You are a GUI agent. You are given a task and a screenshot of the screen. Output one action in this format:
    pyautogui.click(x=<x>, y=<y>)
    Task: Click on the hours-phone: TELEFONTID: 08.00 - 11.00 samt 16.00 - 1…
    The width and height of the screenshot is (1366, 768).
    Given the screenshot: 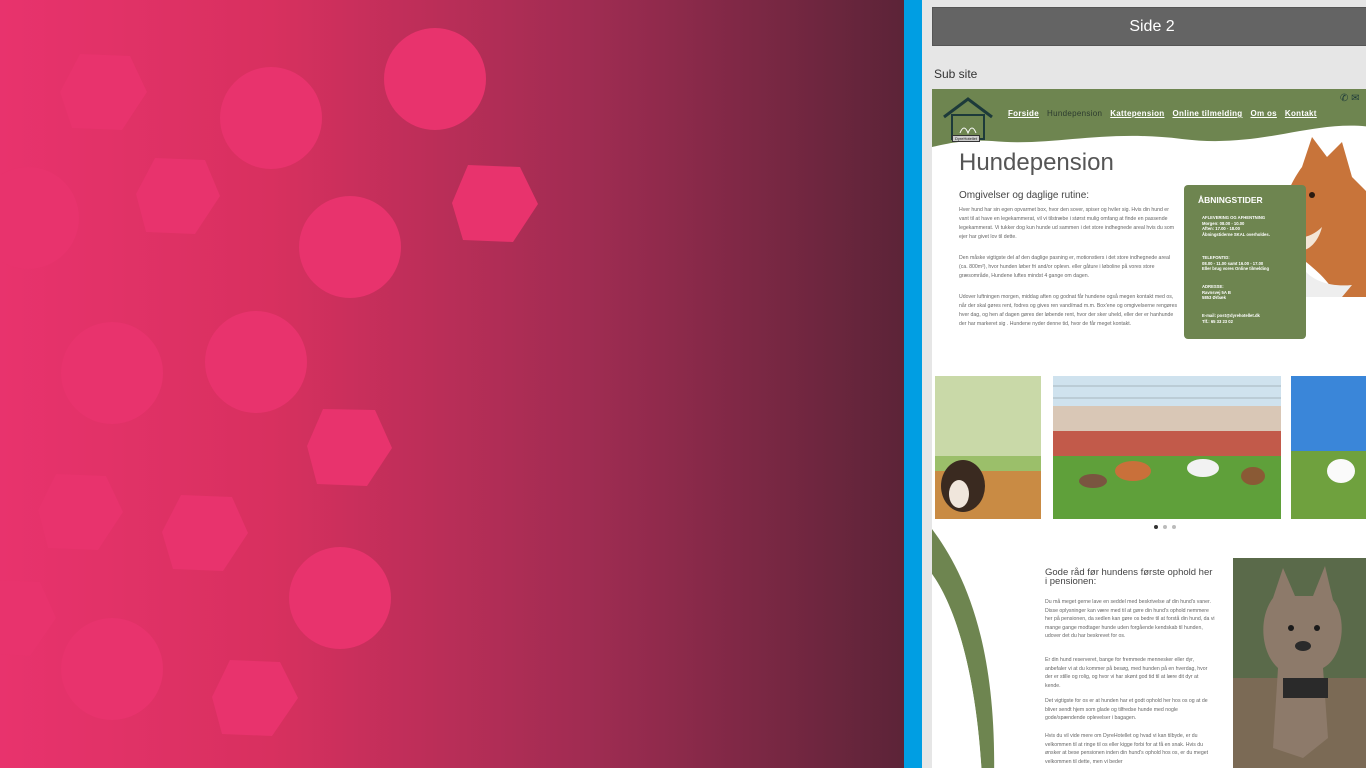 What is the action you would take?
    pyautogui.click(x=1236, y=263)
    